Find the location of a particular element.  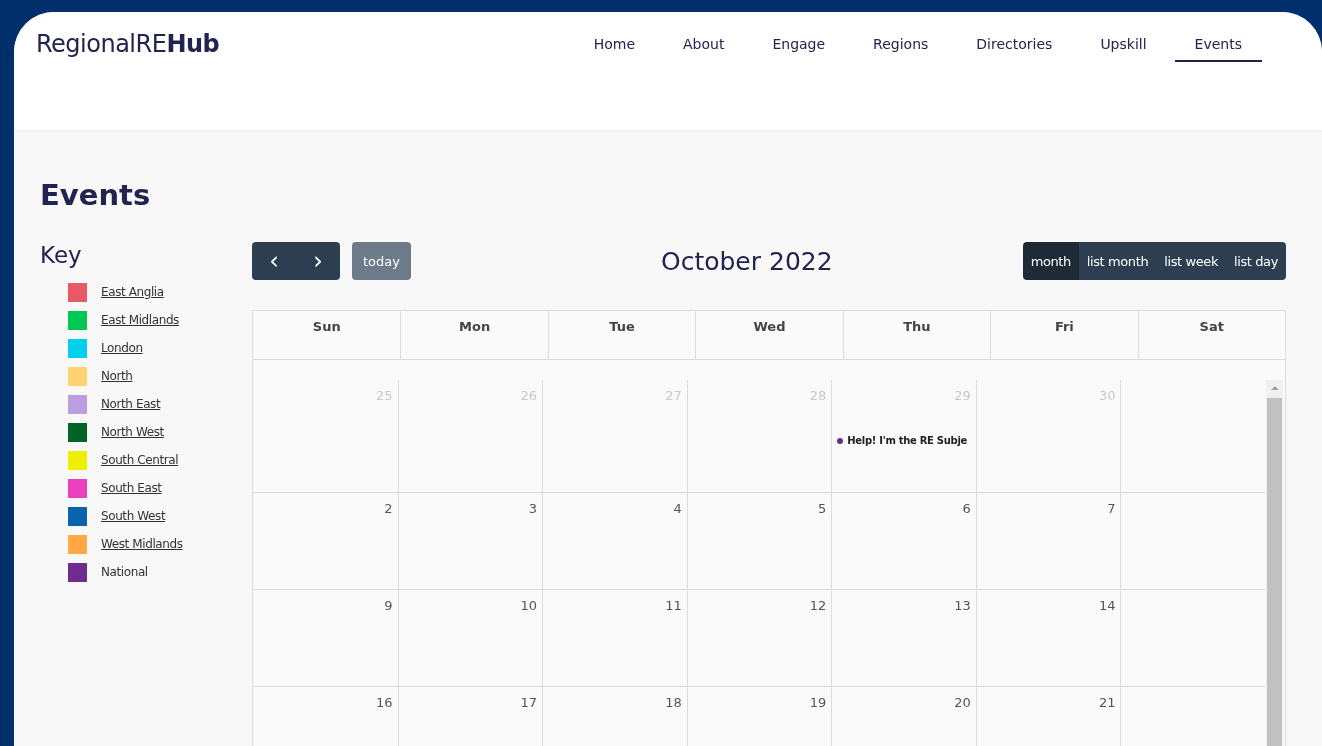

nav-link: Directories is located at coordinates (1014, 49).